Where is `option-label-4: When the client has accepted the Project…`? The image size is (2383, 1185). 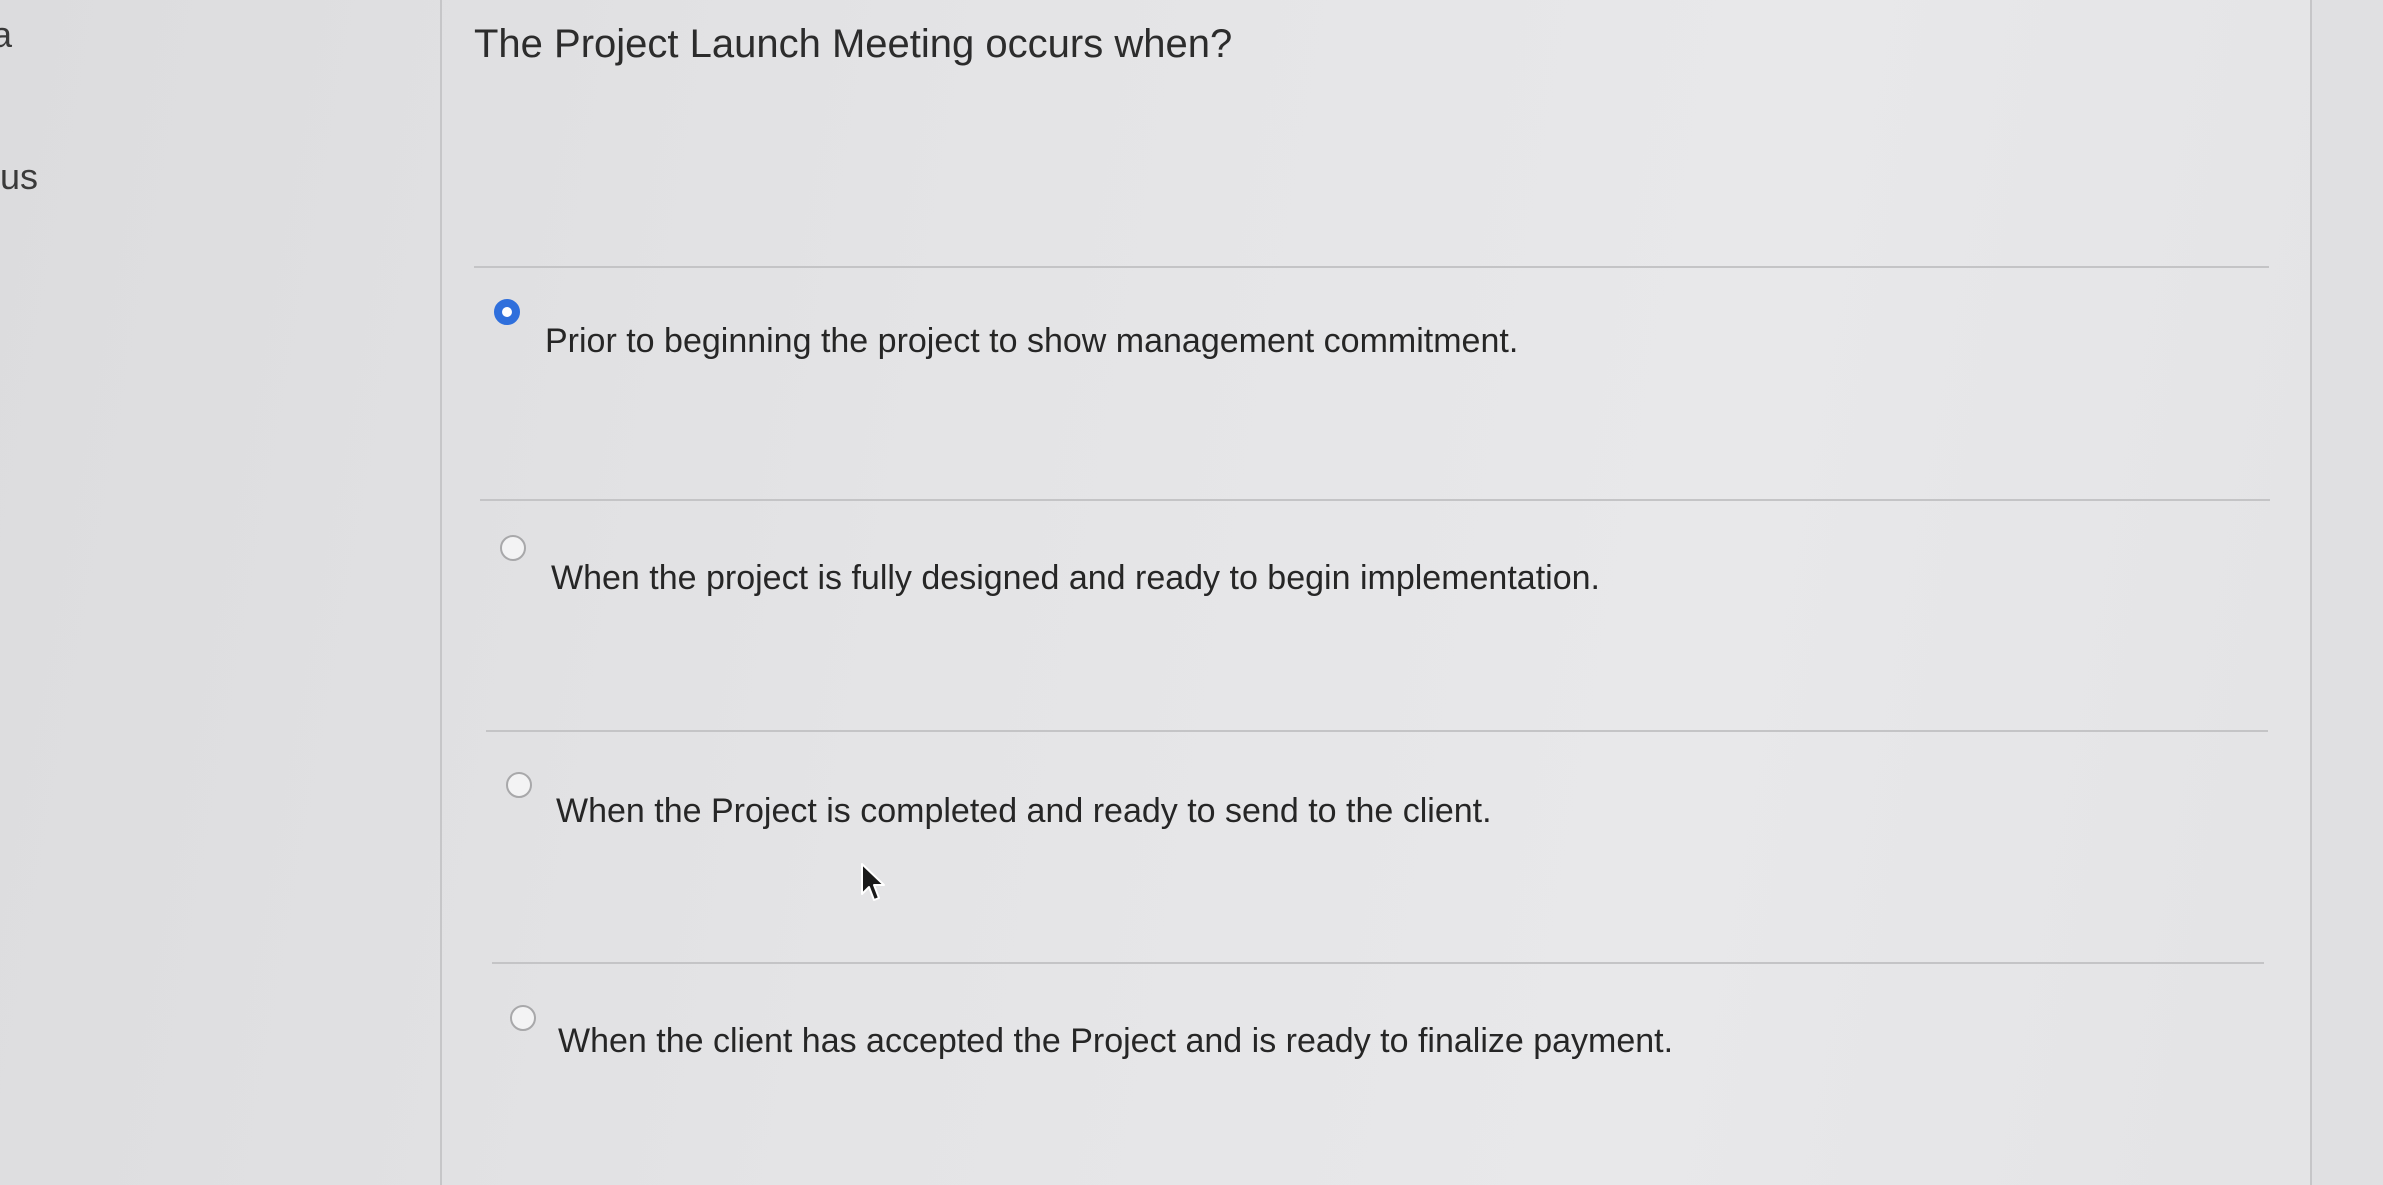
option-label-4: When the client has accepted the Project… is located at coordinates (1115, 1041).